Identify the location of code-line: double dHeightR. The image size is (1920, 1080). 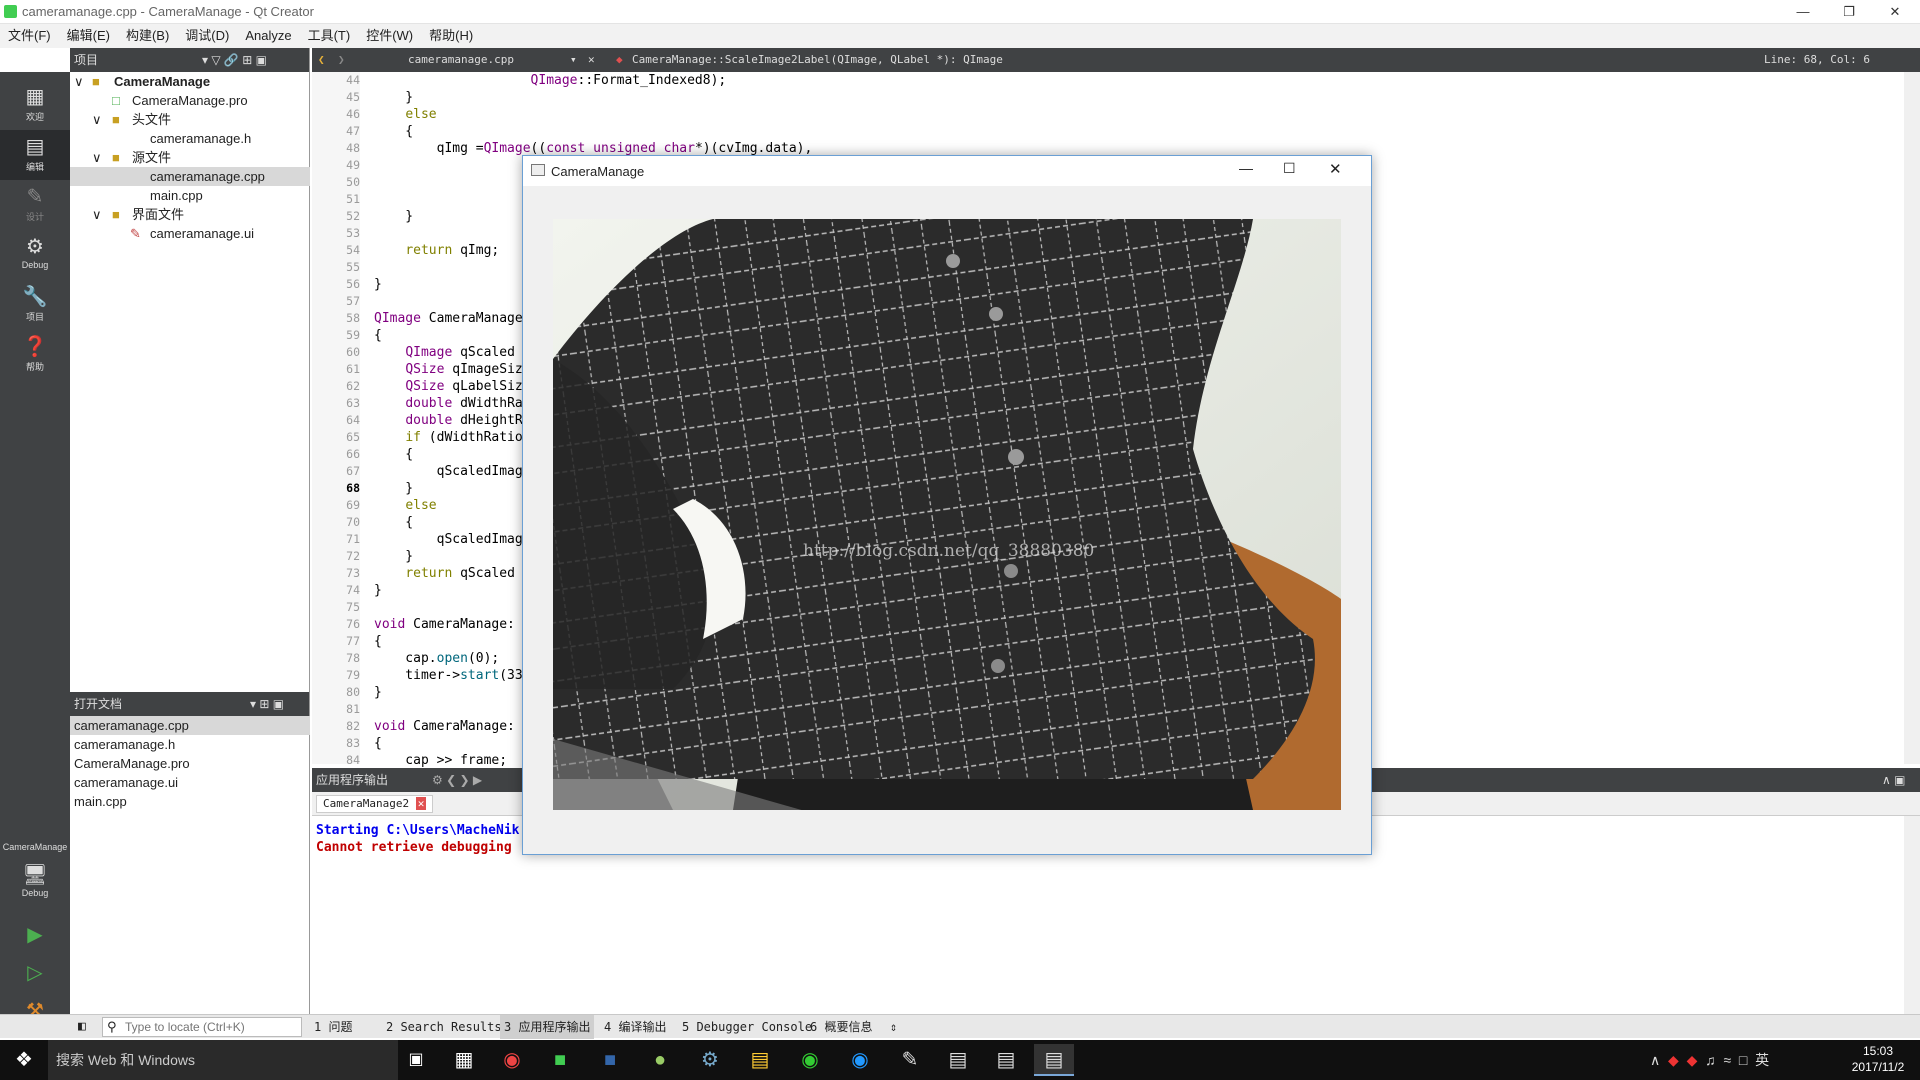
(448, 420).